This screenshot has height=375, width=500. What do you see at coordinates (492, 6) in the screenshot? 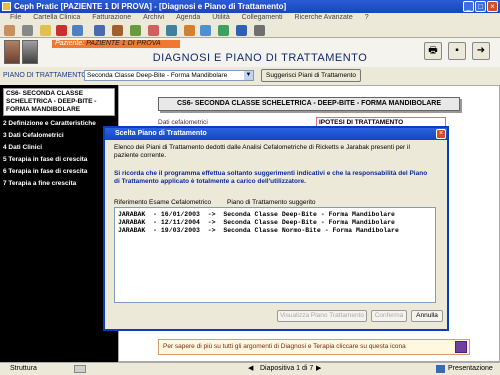
I see `close-window-button: ×` at bounding box center [492, 6].